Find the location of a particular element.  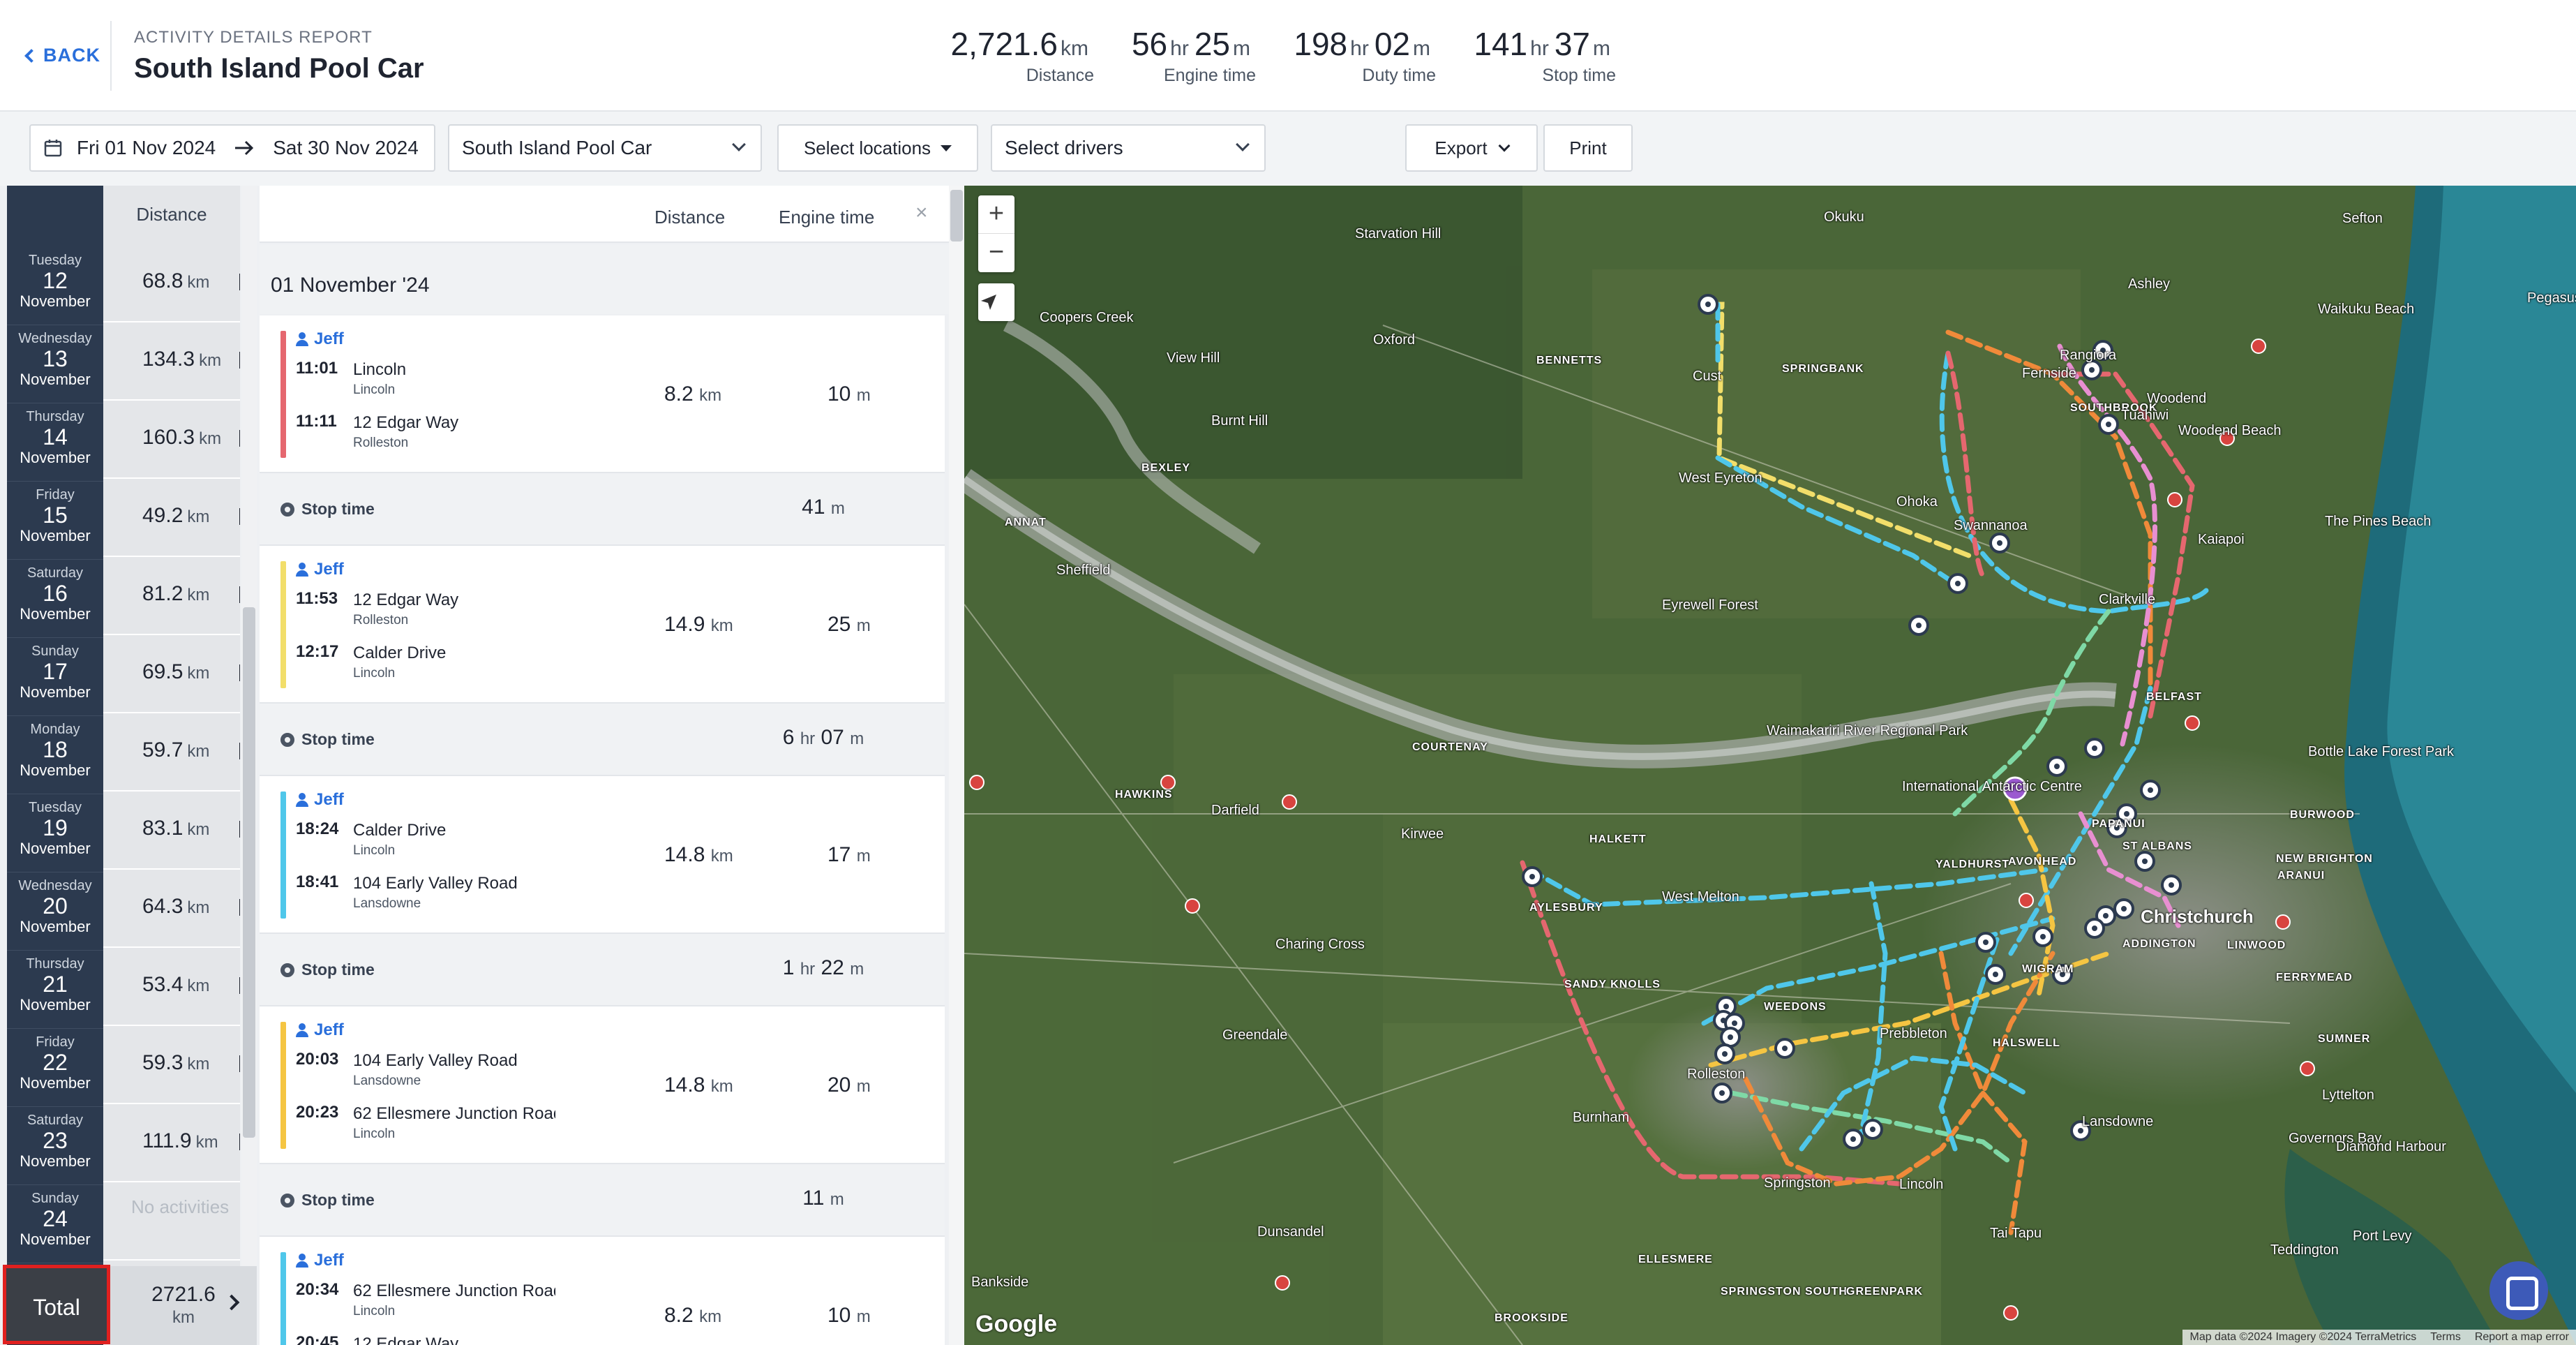

end-time: 18:41 is located at coordinates (317, 881).